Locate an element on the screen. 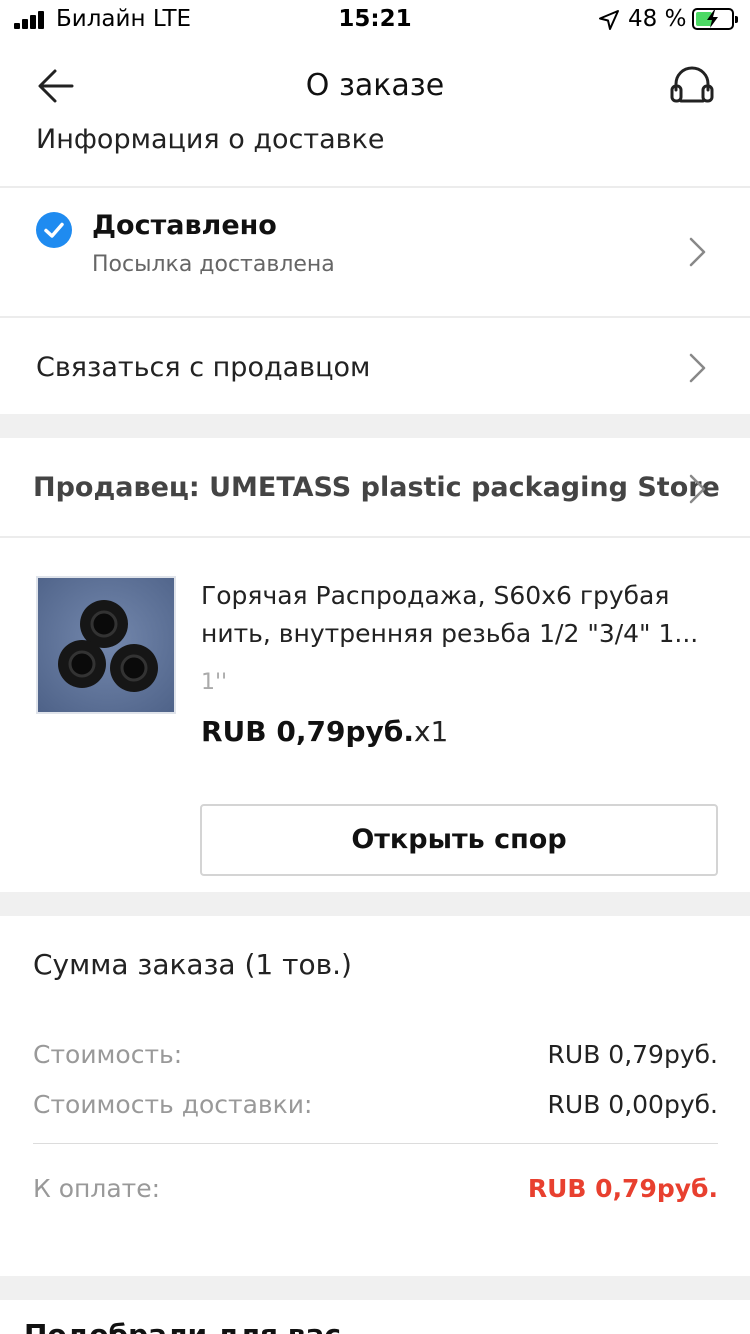  delivery-info-heading: Информация о доставке is located at coordinates (210, 139).